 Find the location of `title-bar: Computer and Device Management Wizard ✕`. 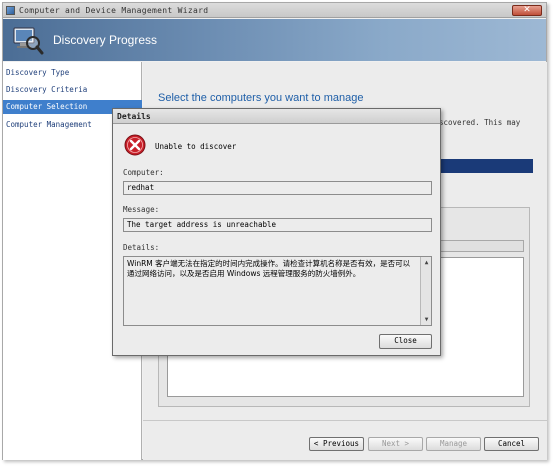

title-bar: Computer and Device Management Wizard ✕ is located at coordinates (274, 10).